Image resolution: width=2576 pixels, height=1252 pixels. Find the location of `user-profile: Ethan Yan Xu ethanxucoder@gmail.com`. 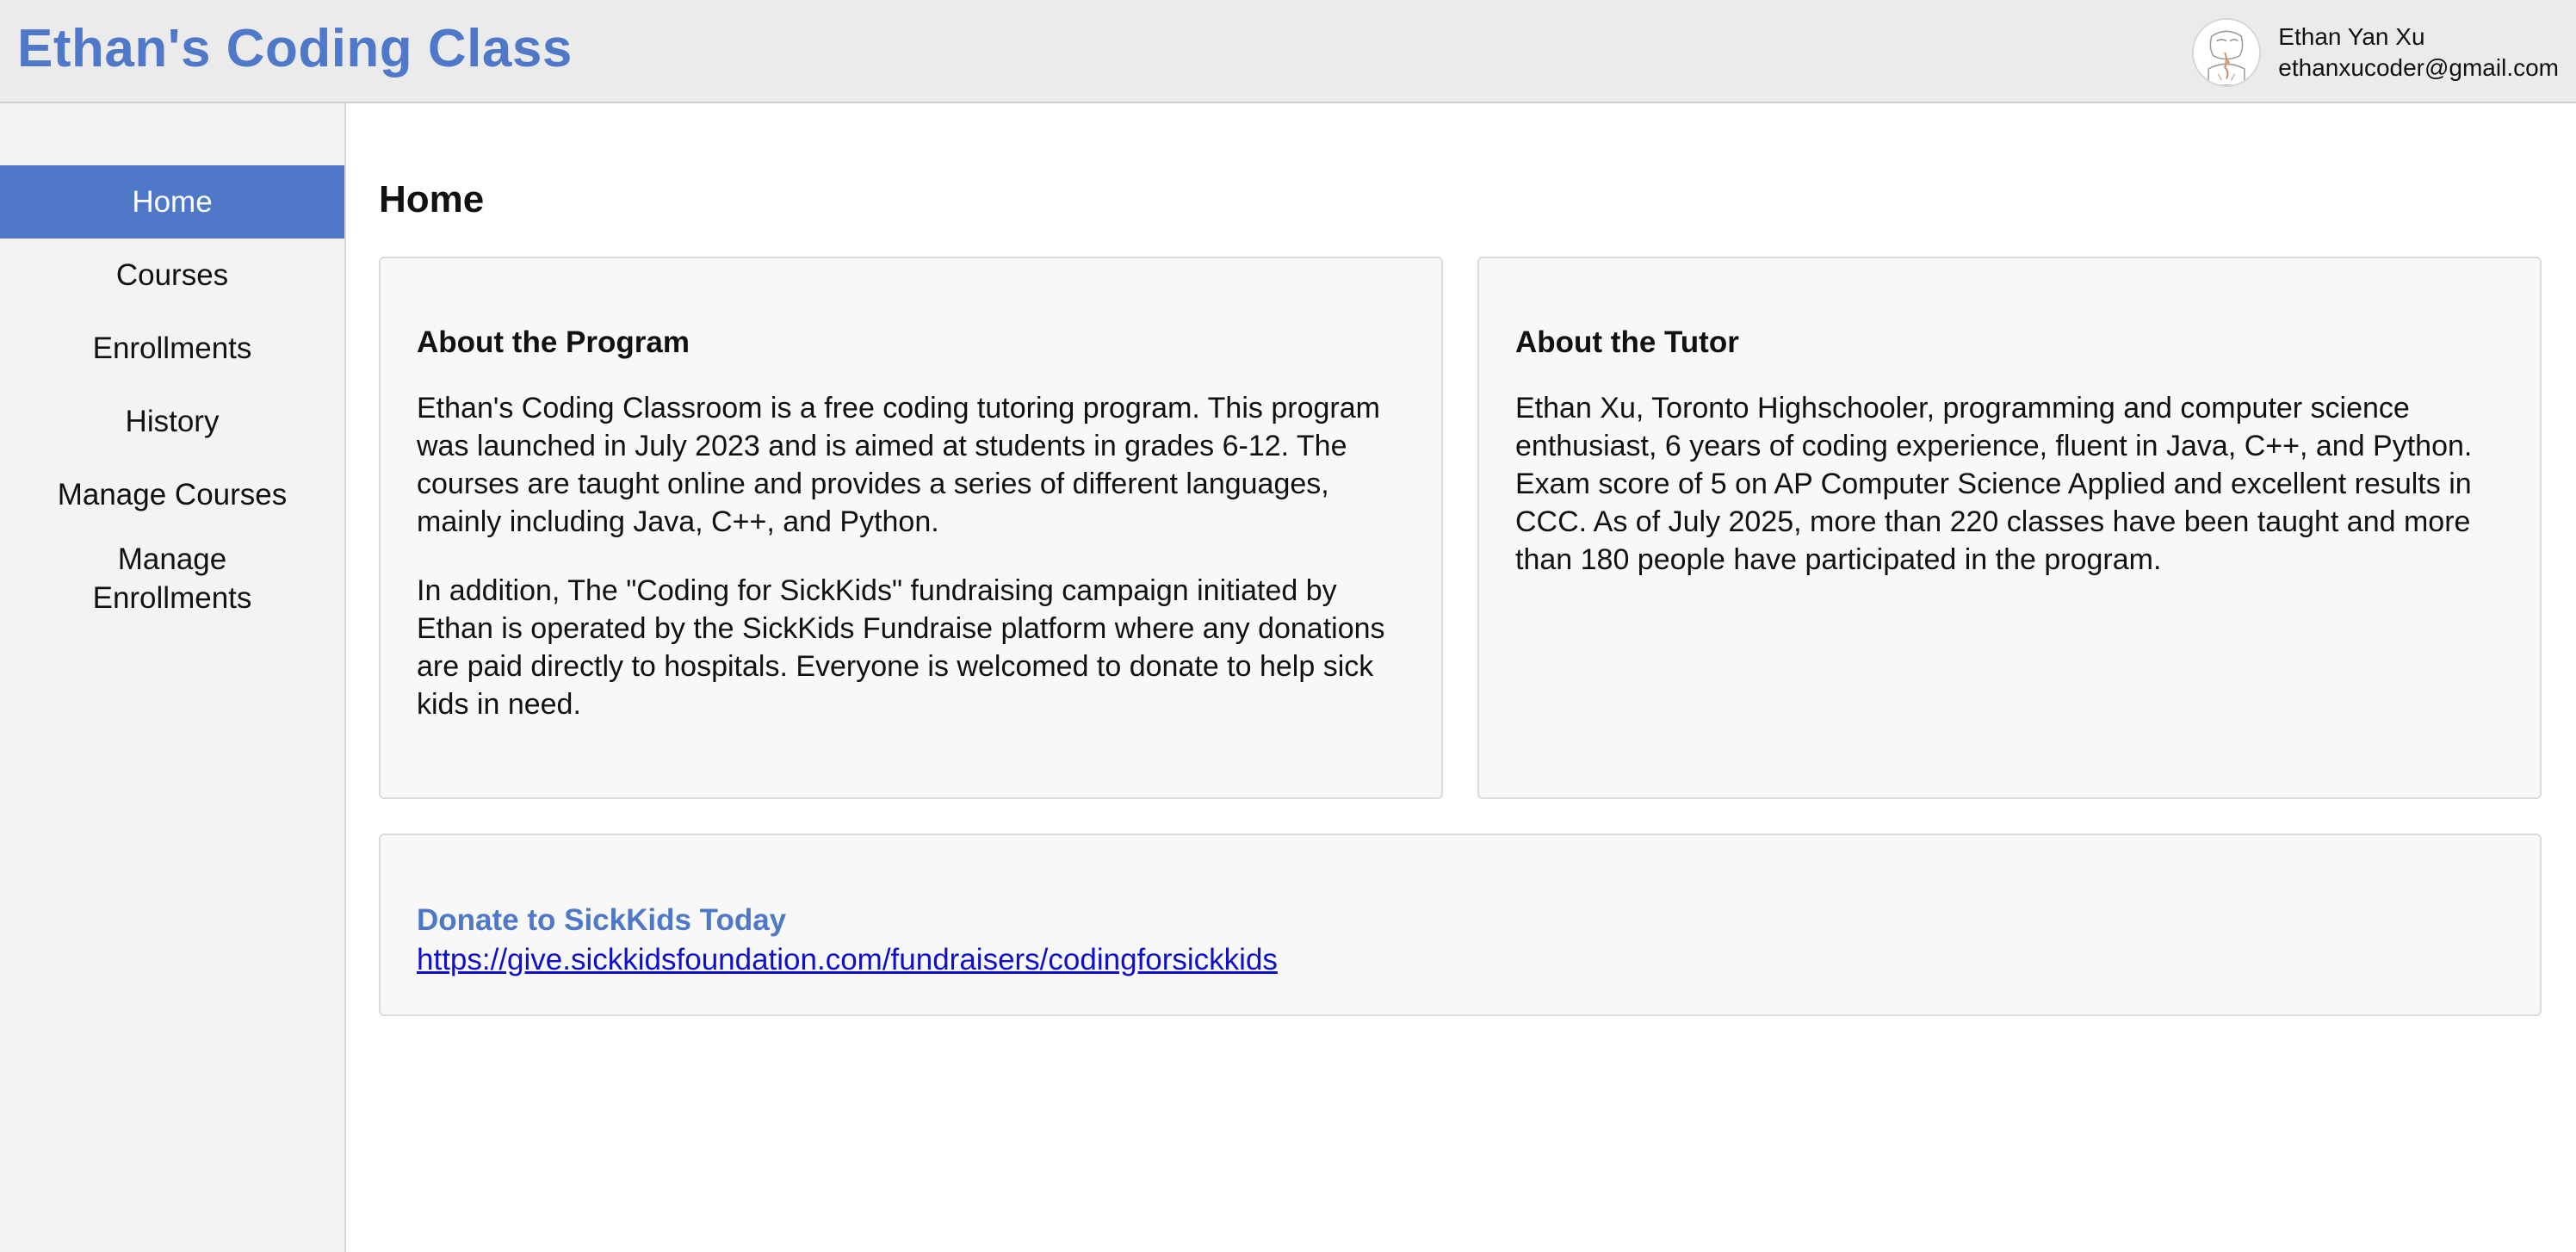

user-profile: Ethan Yan Xu ethanxucoder@gmail.com is located at coordinates (2375, 52).